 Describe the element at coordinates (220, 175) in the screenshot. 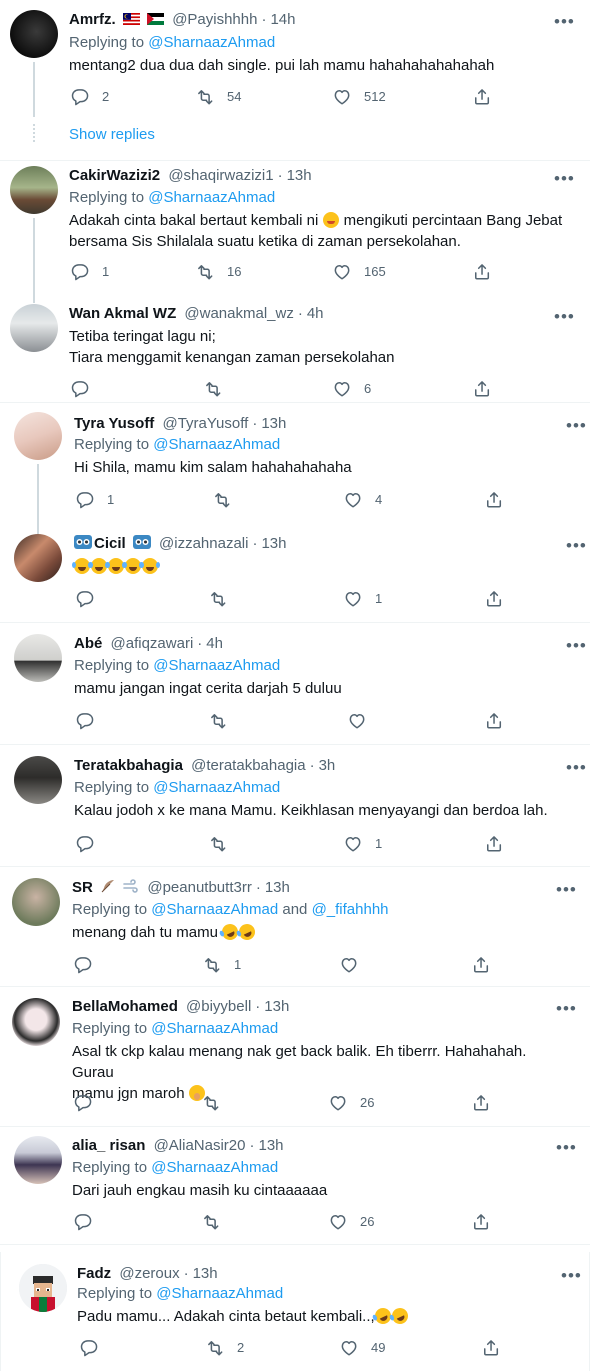

I see `handle: @shaqirwazizi1` at that location.